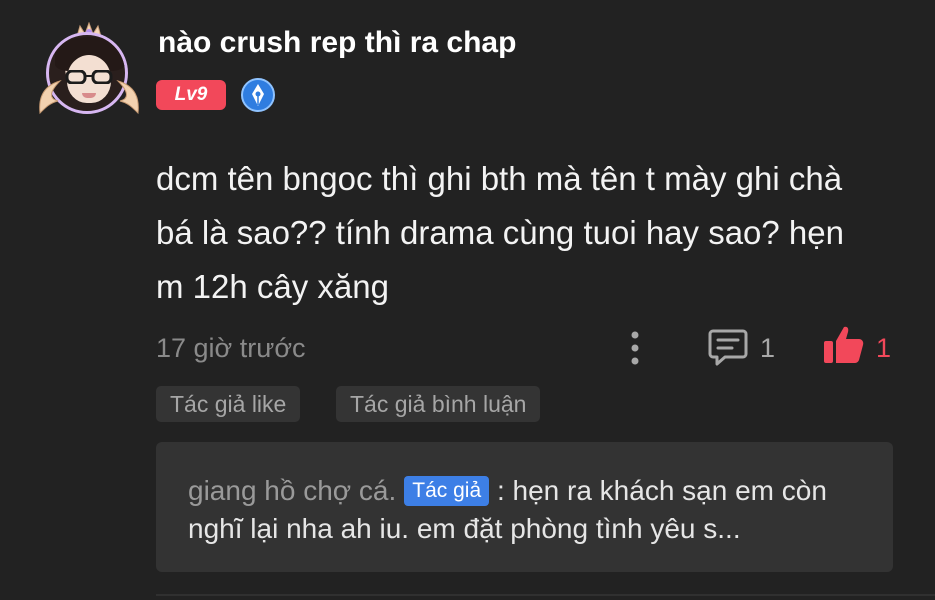 This screenshot has height=600, width=935. I want to click on user-avatar, so click(89, 72).